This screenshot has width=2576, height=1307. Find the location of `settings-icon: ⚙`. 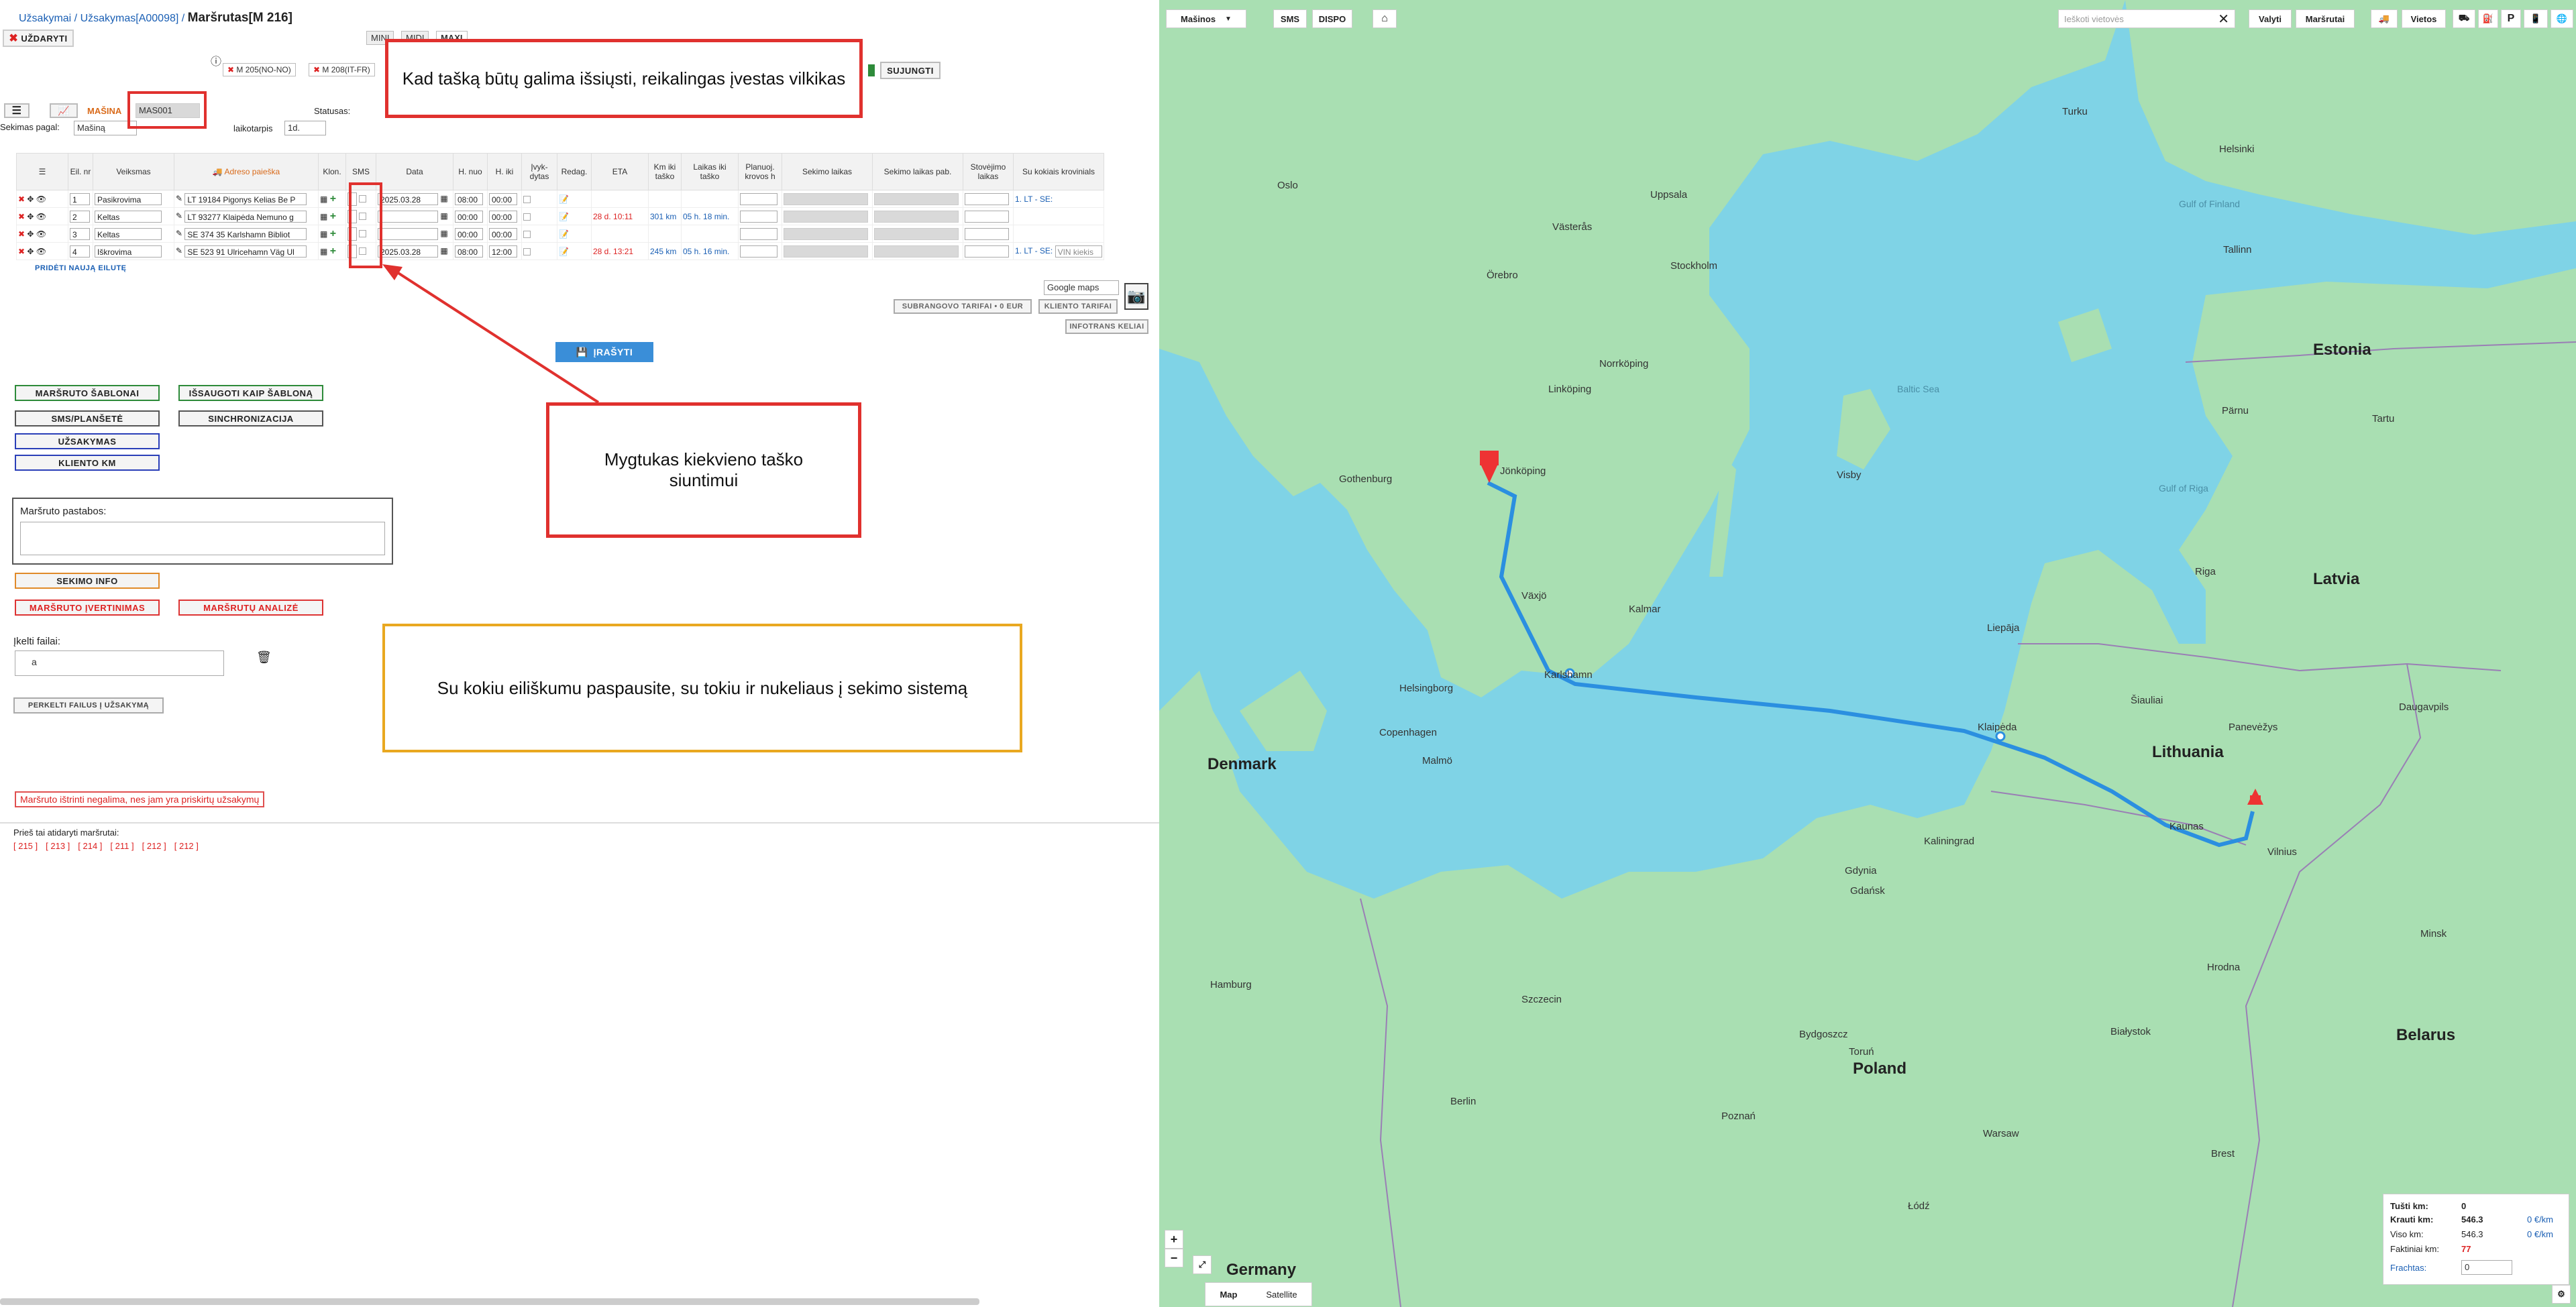

settings-icon: ⚙ is located at coordinates (2561, 1294).